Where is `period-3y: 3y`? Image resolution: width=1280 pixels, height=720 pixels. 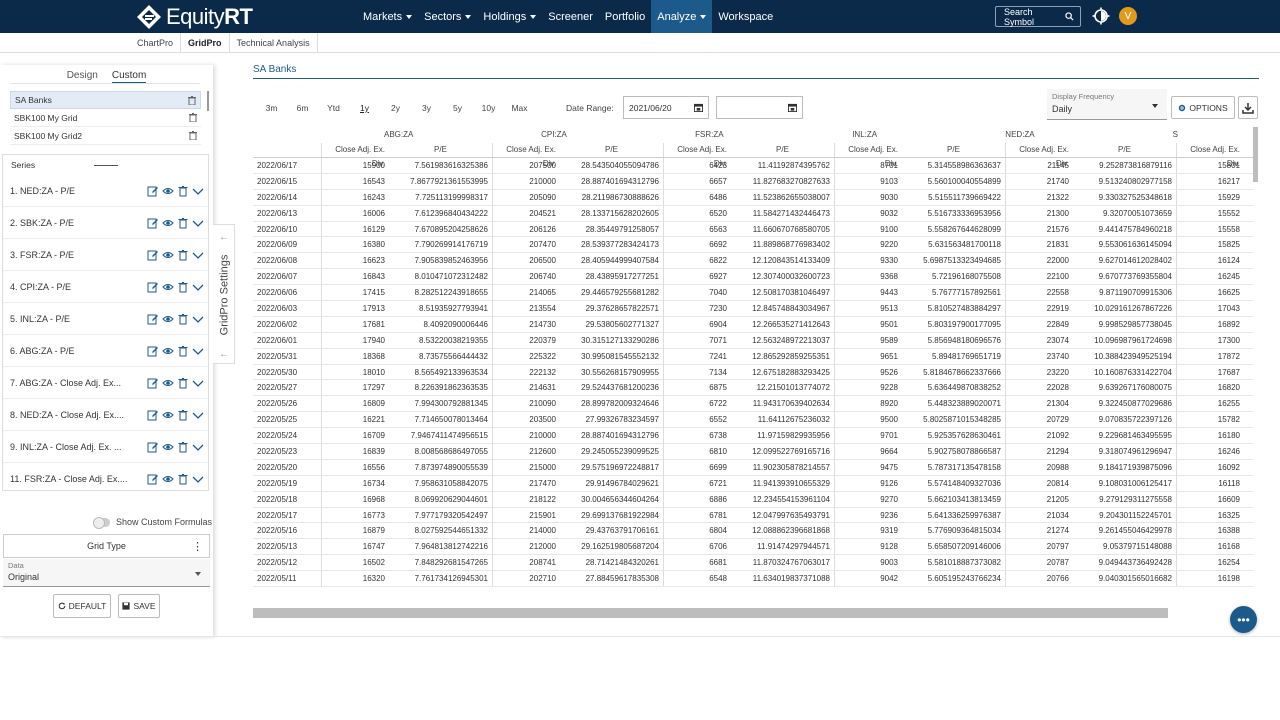
period-3y: 3y is located at coordinates (426, 108).